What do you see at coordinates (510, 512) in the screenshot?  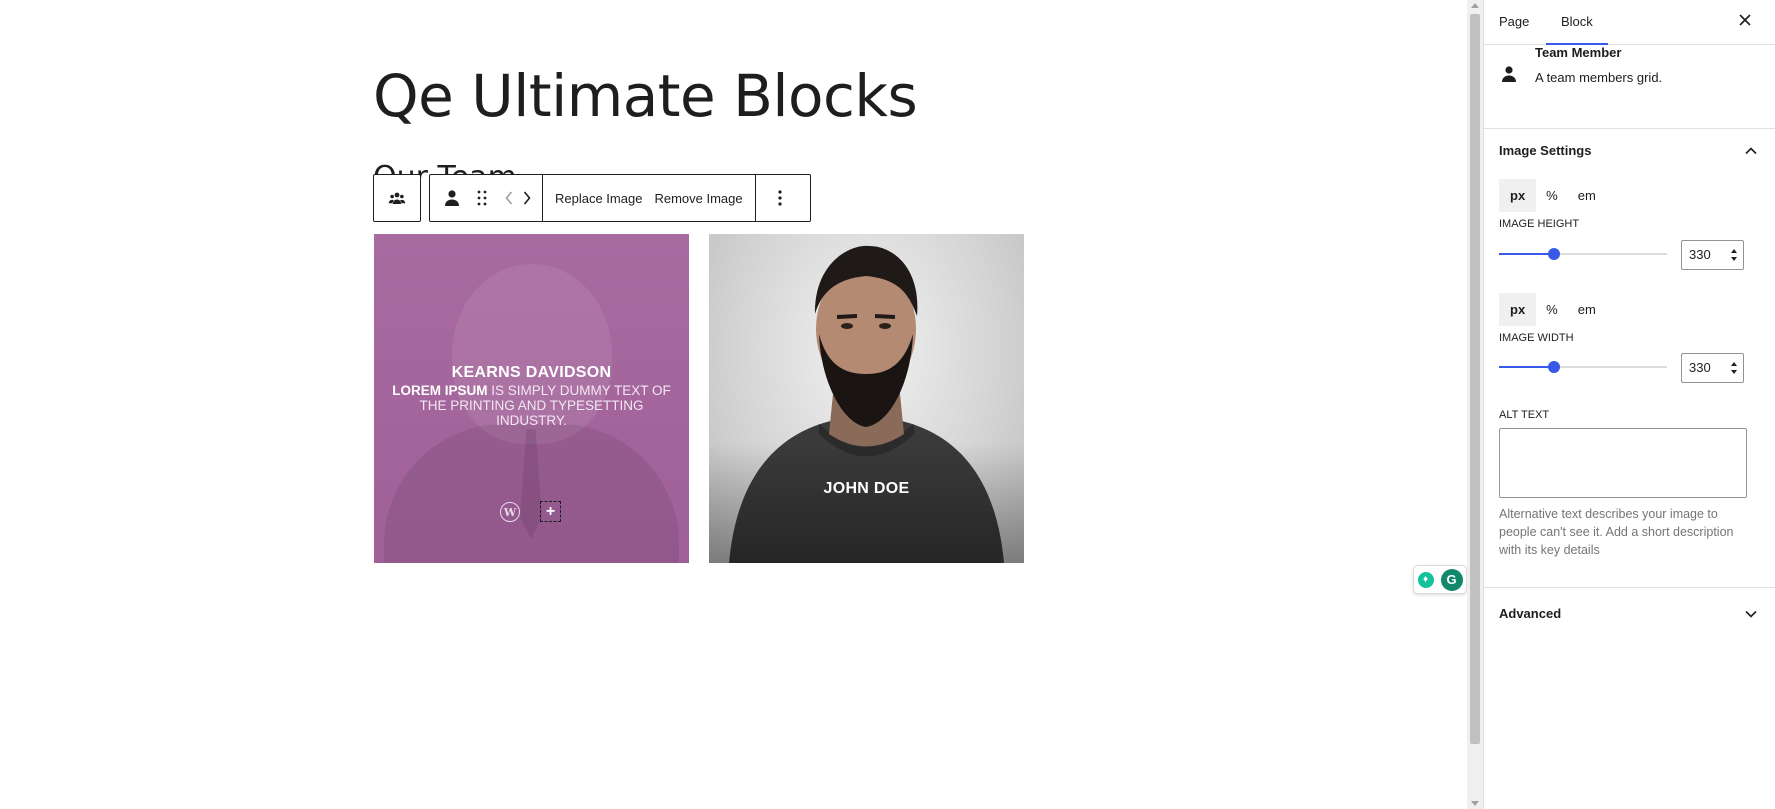 I see `wordpress-icon: W` at bounding box center [510, 512].